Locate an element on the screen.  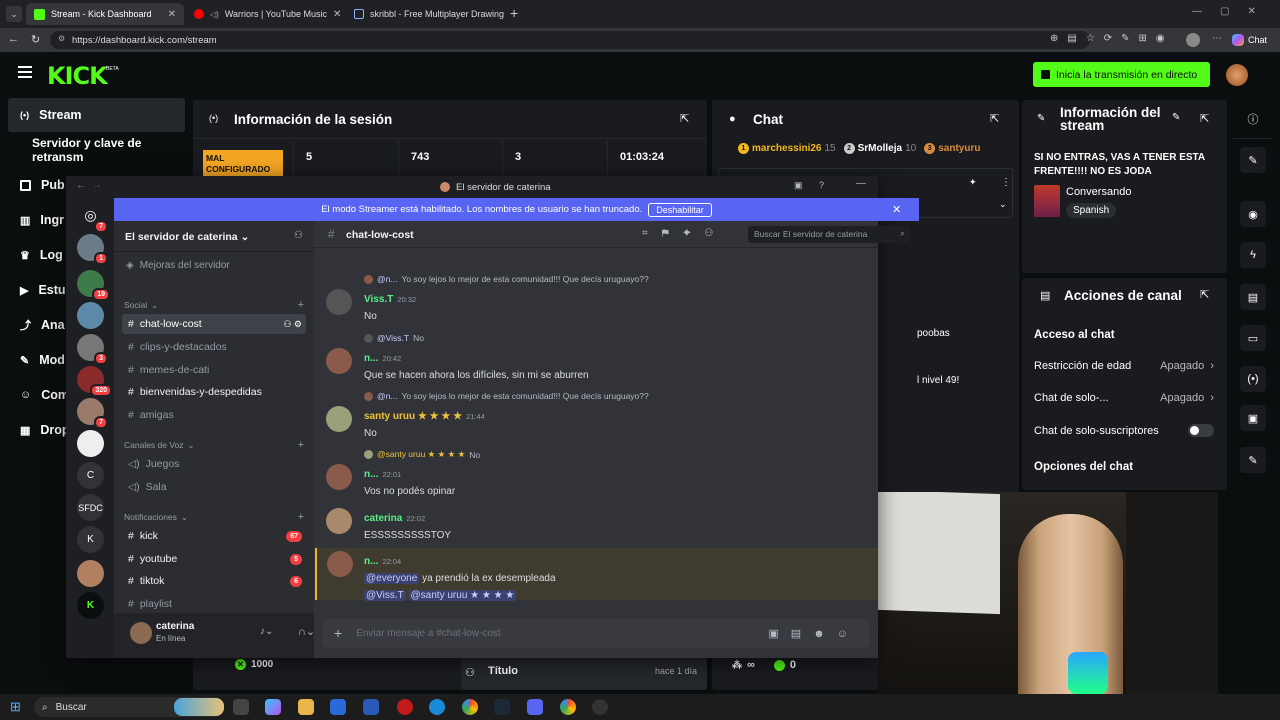
more-options-icon: ⋮ is located at coordinates (1006, 182).